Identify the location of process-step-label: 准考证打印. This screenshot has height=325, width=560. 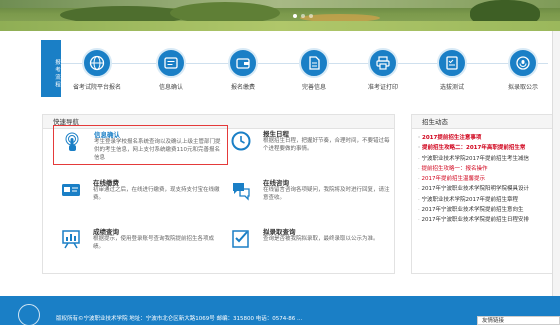
(382, 87).